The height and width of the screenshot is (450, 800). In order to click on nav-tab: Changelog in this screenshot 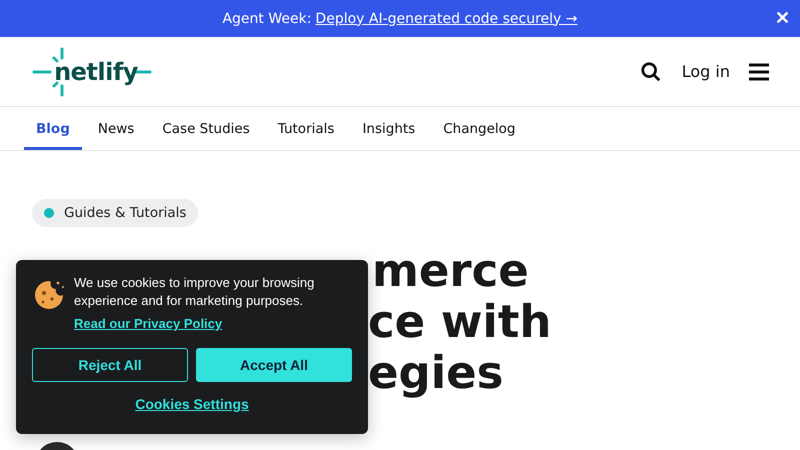, I will do `click(479, 128)`.